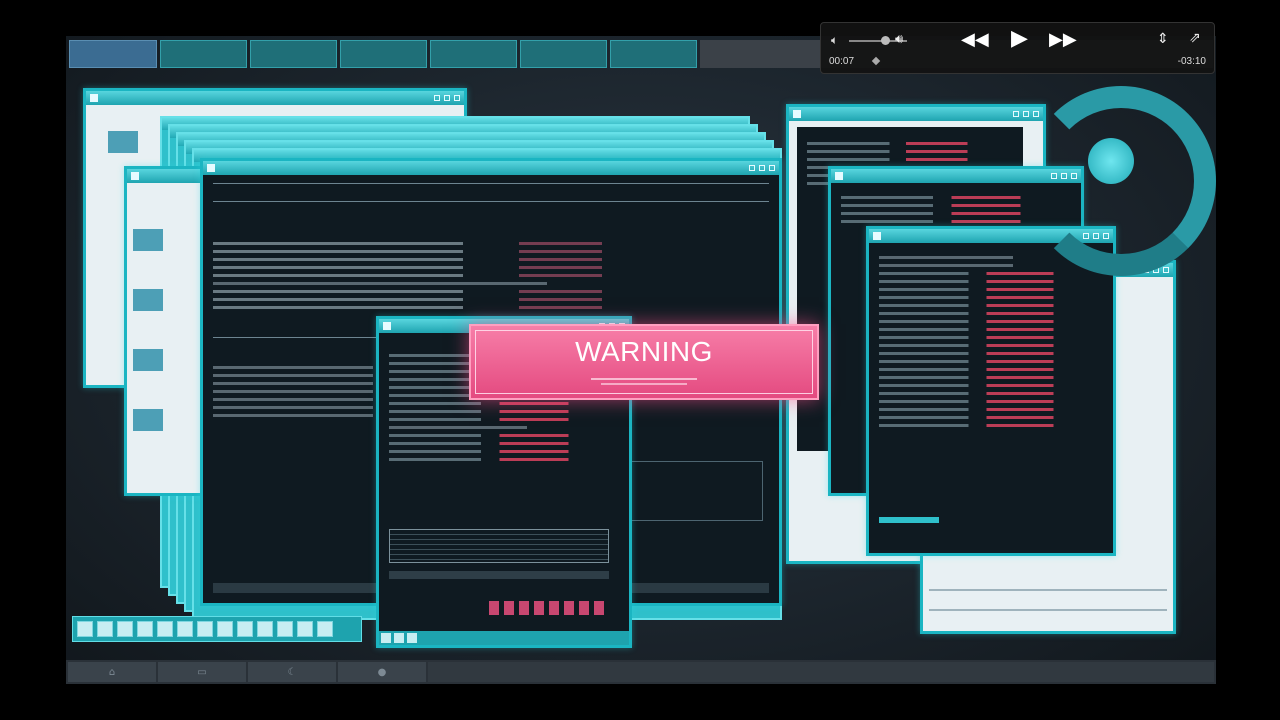  What do you see at coordinates (1191, 61) in the screenshot?
I see `remaining-time: -03:10` at bounding box center [1191, 61].